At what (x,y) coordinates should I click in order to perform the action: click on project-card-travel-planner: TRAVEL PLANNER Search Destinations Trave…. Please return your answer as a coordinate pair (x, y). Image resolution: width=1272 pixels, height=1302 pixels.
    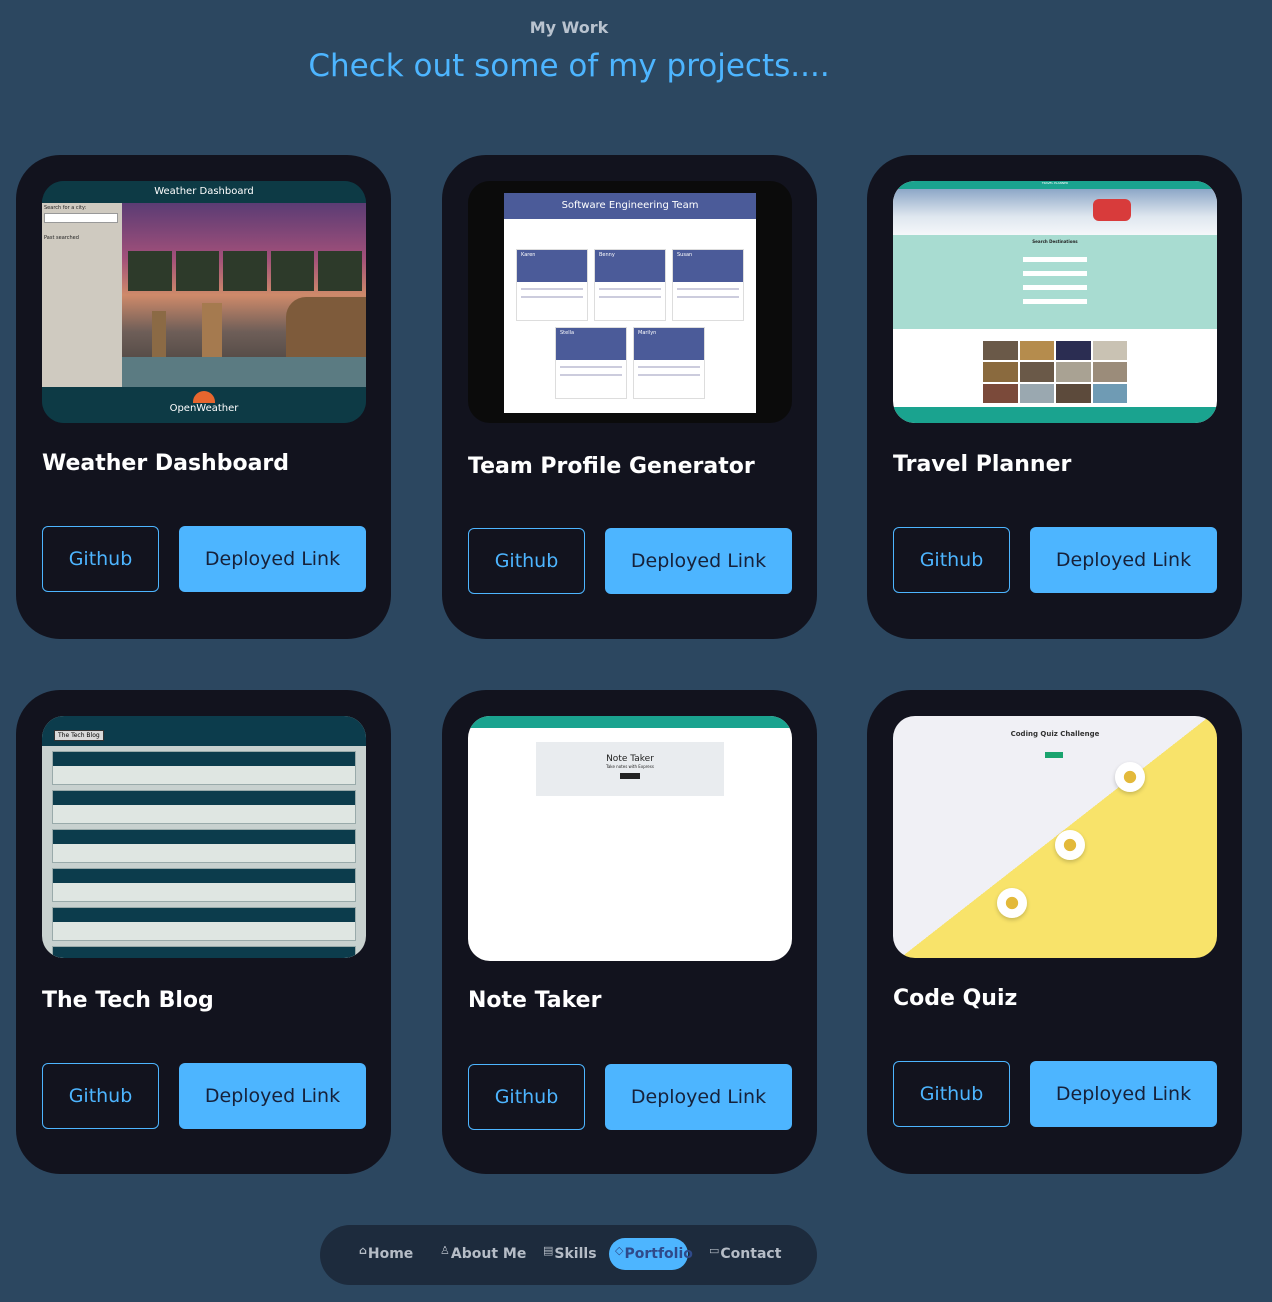
    Looking at the image, I should click on (1054, 397).